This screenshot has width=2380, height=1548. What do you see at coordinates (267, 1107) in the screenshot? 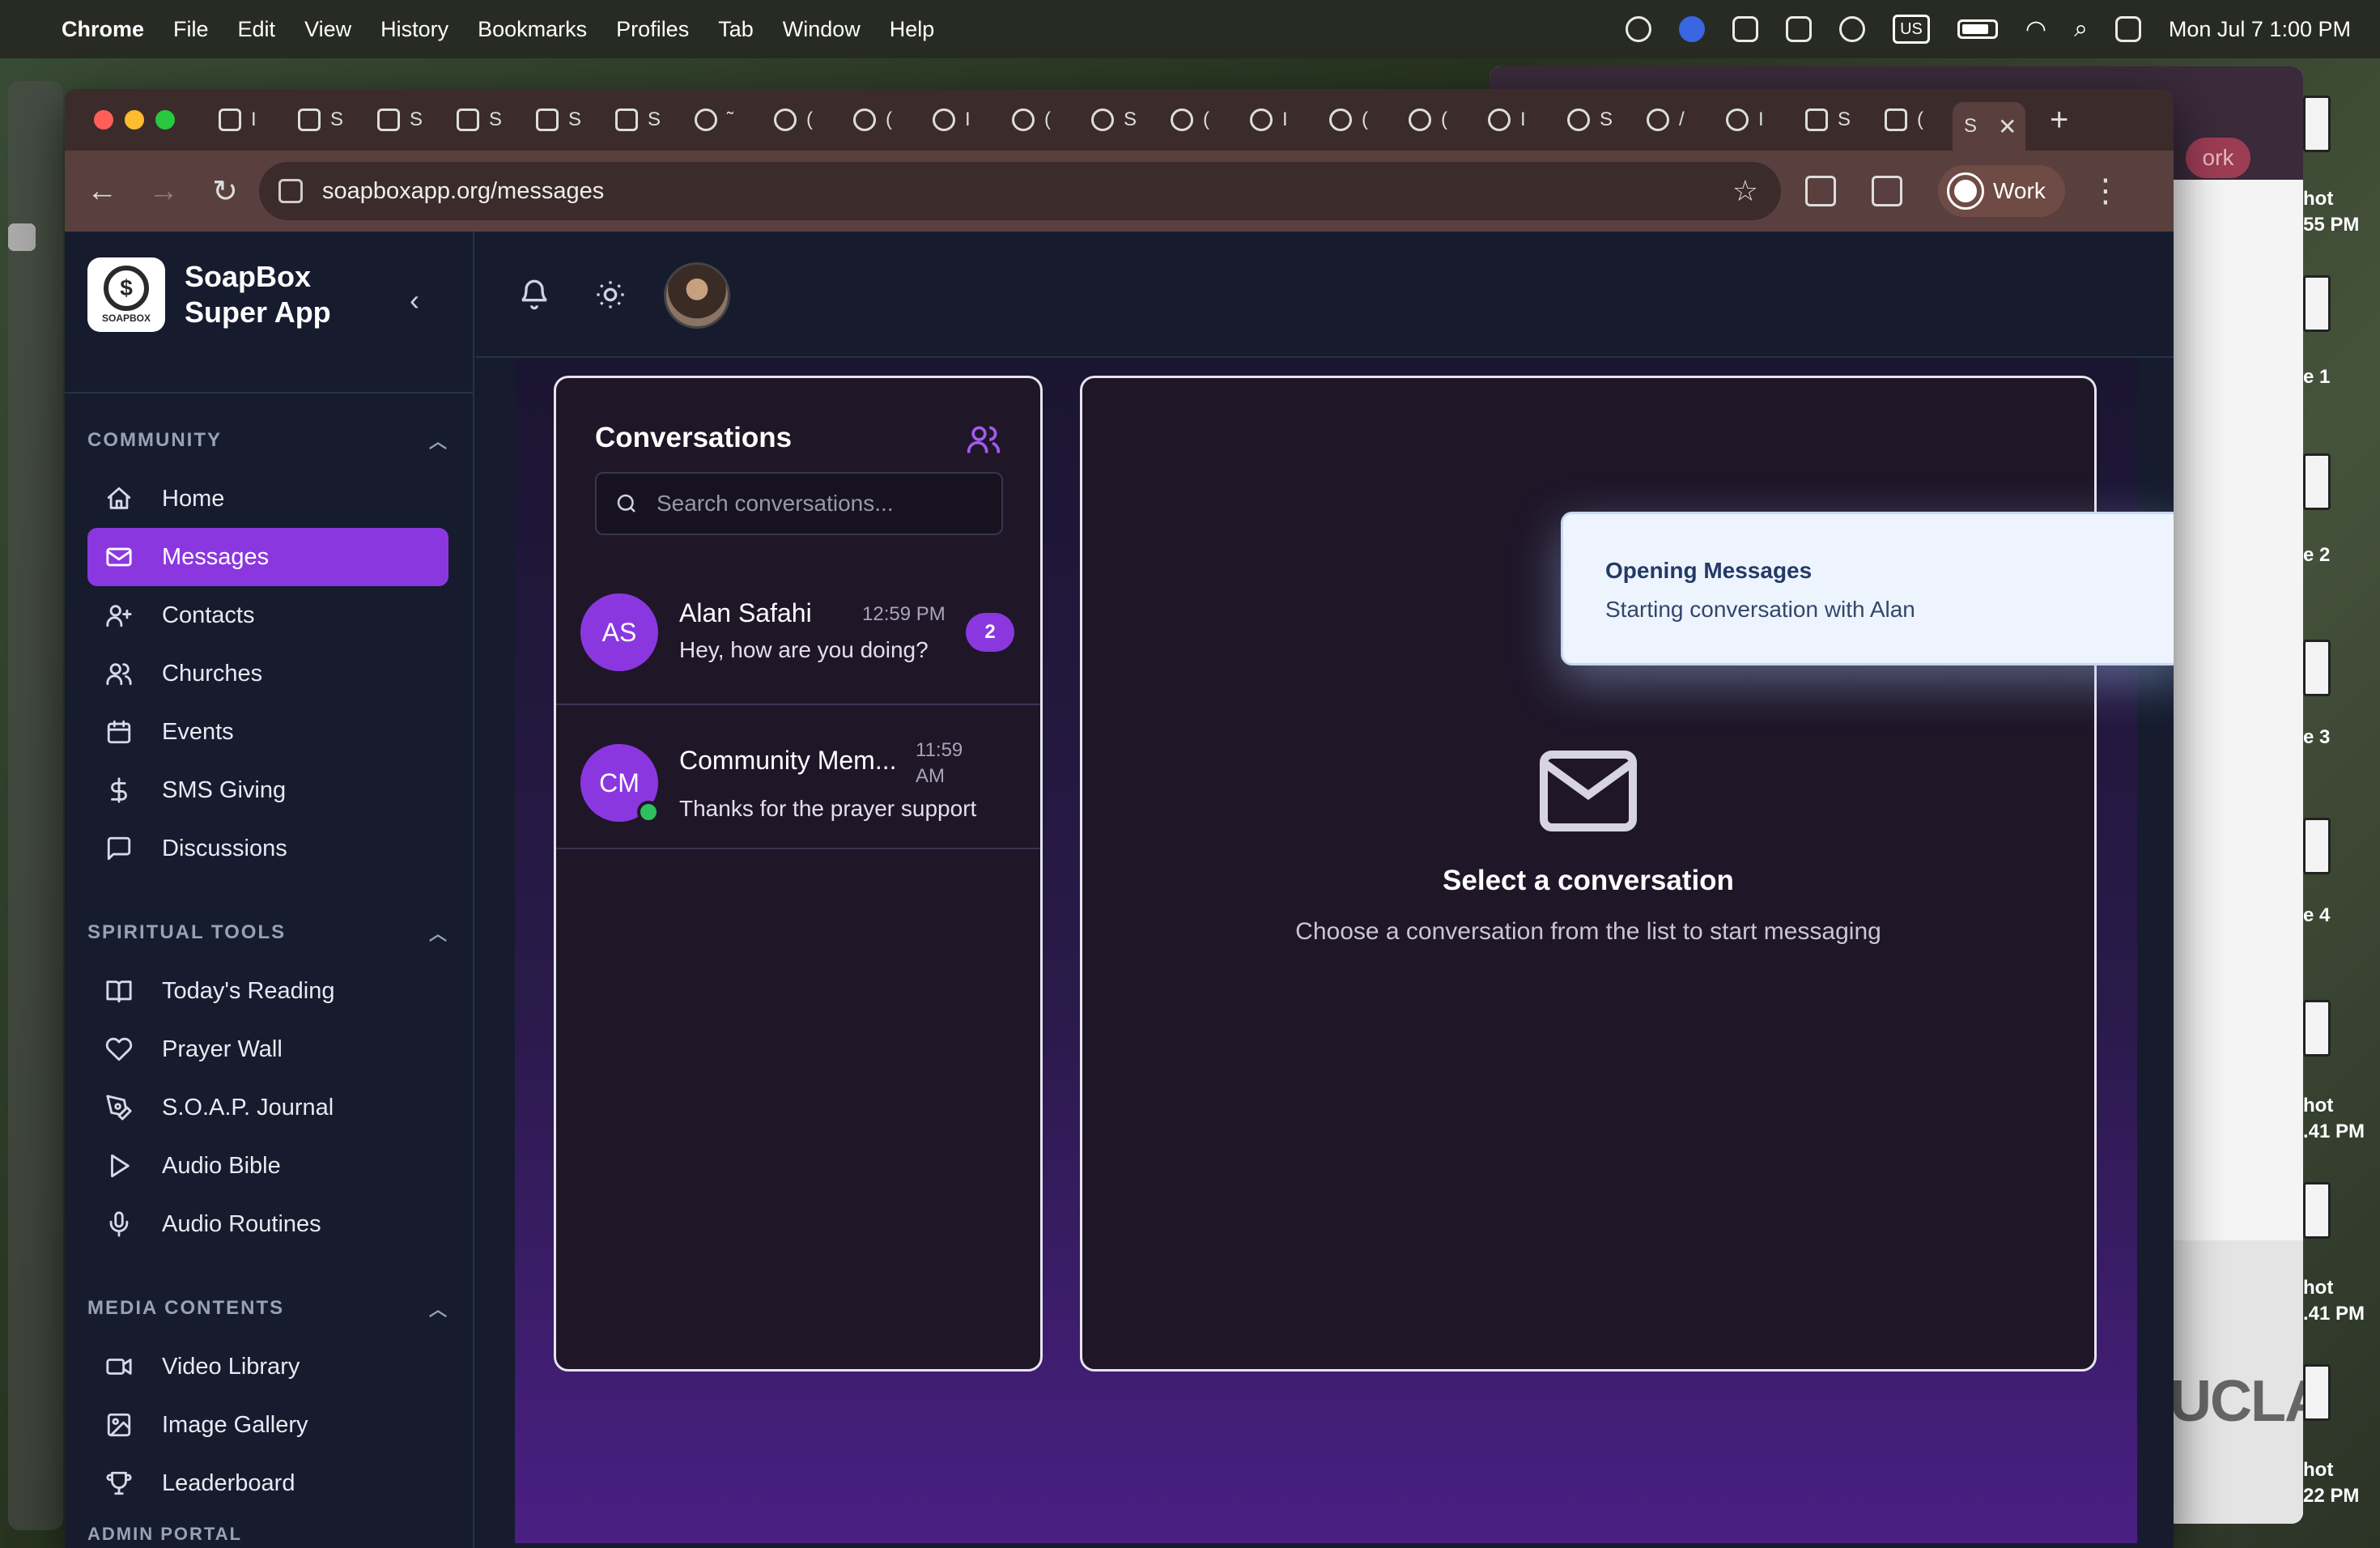
I see `sidebar-item-s-o-a-p-journal: S.O.A.P. Journal` at bounding box center [267, 1107].